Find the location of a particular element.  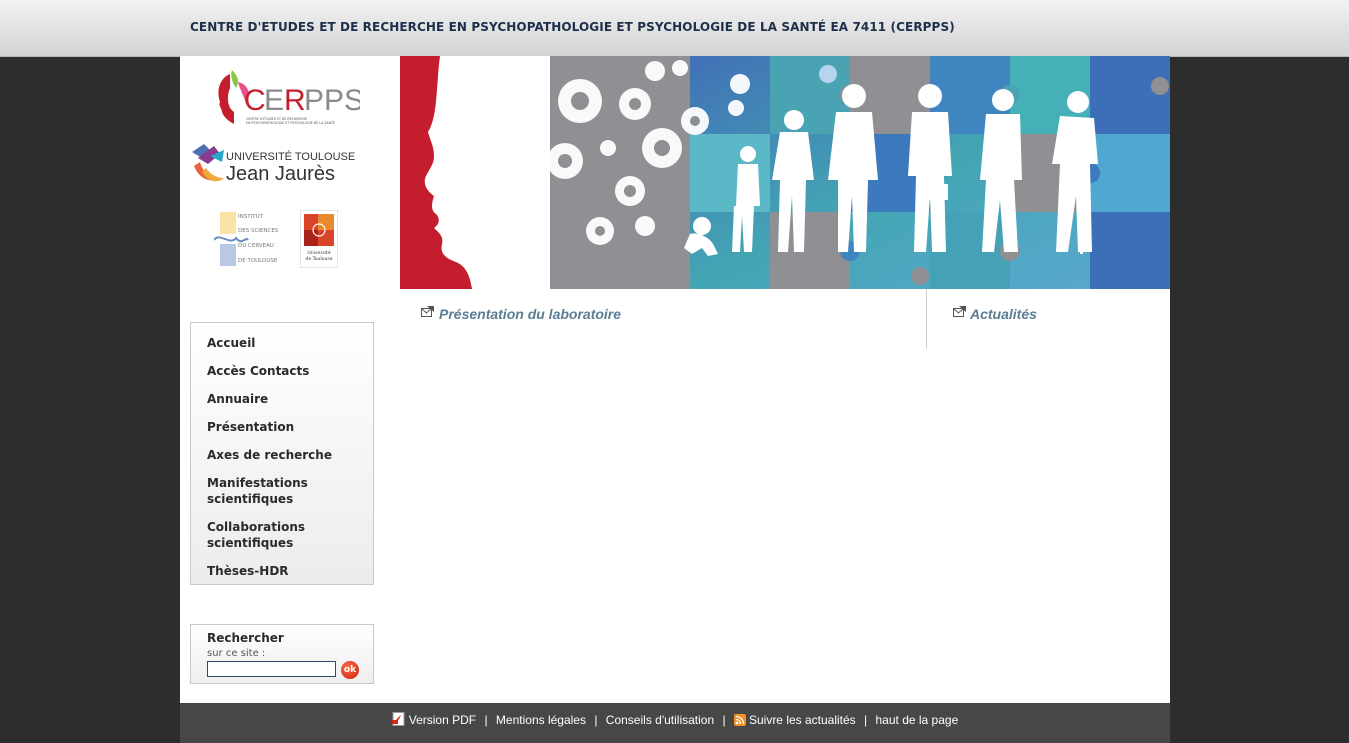

rss-icon is located at coordinates (739, 720).